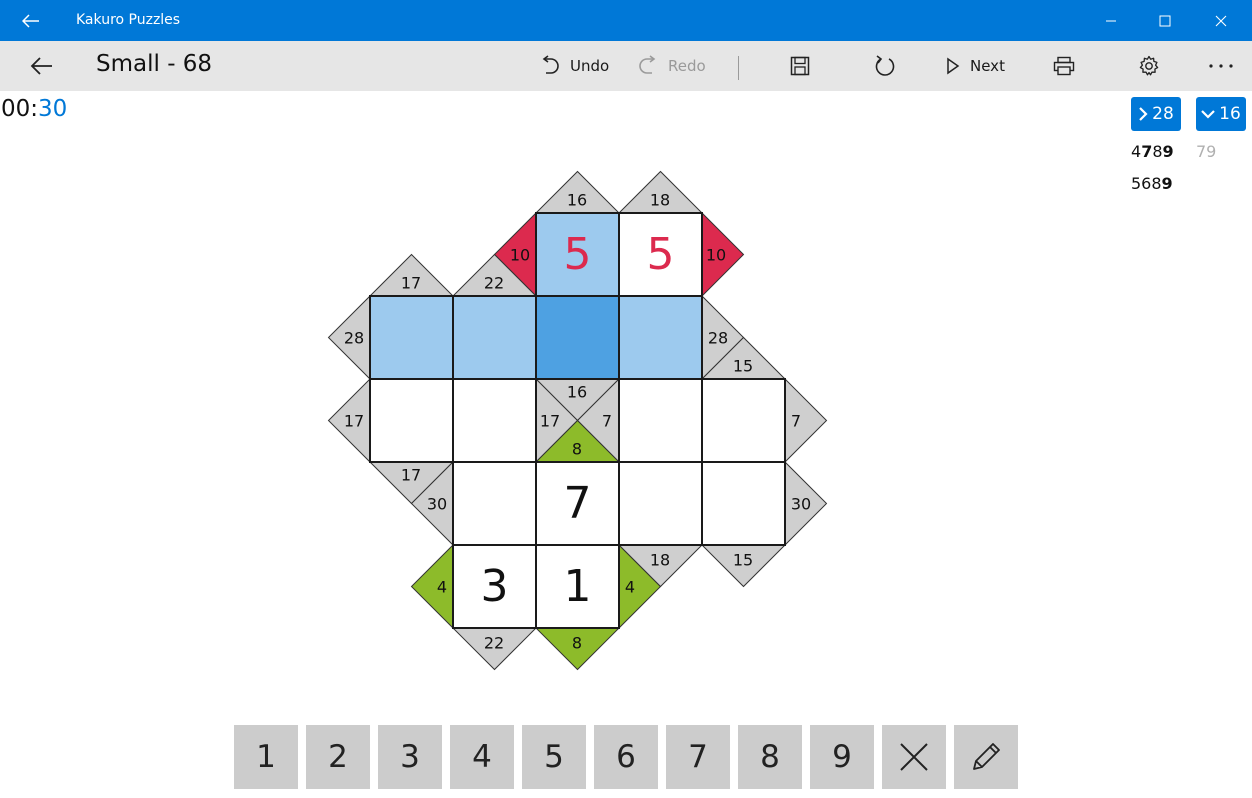 The width and height of the screenshot is (1252, 798). I want to click on pencil-button, so click(986, 757).